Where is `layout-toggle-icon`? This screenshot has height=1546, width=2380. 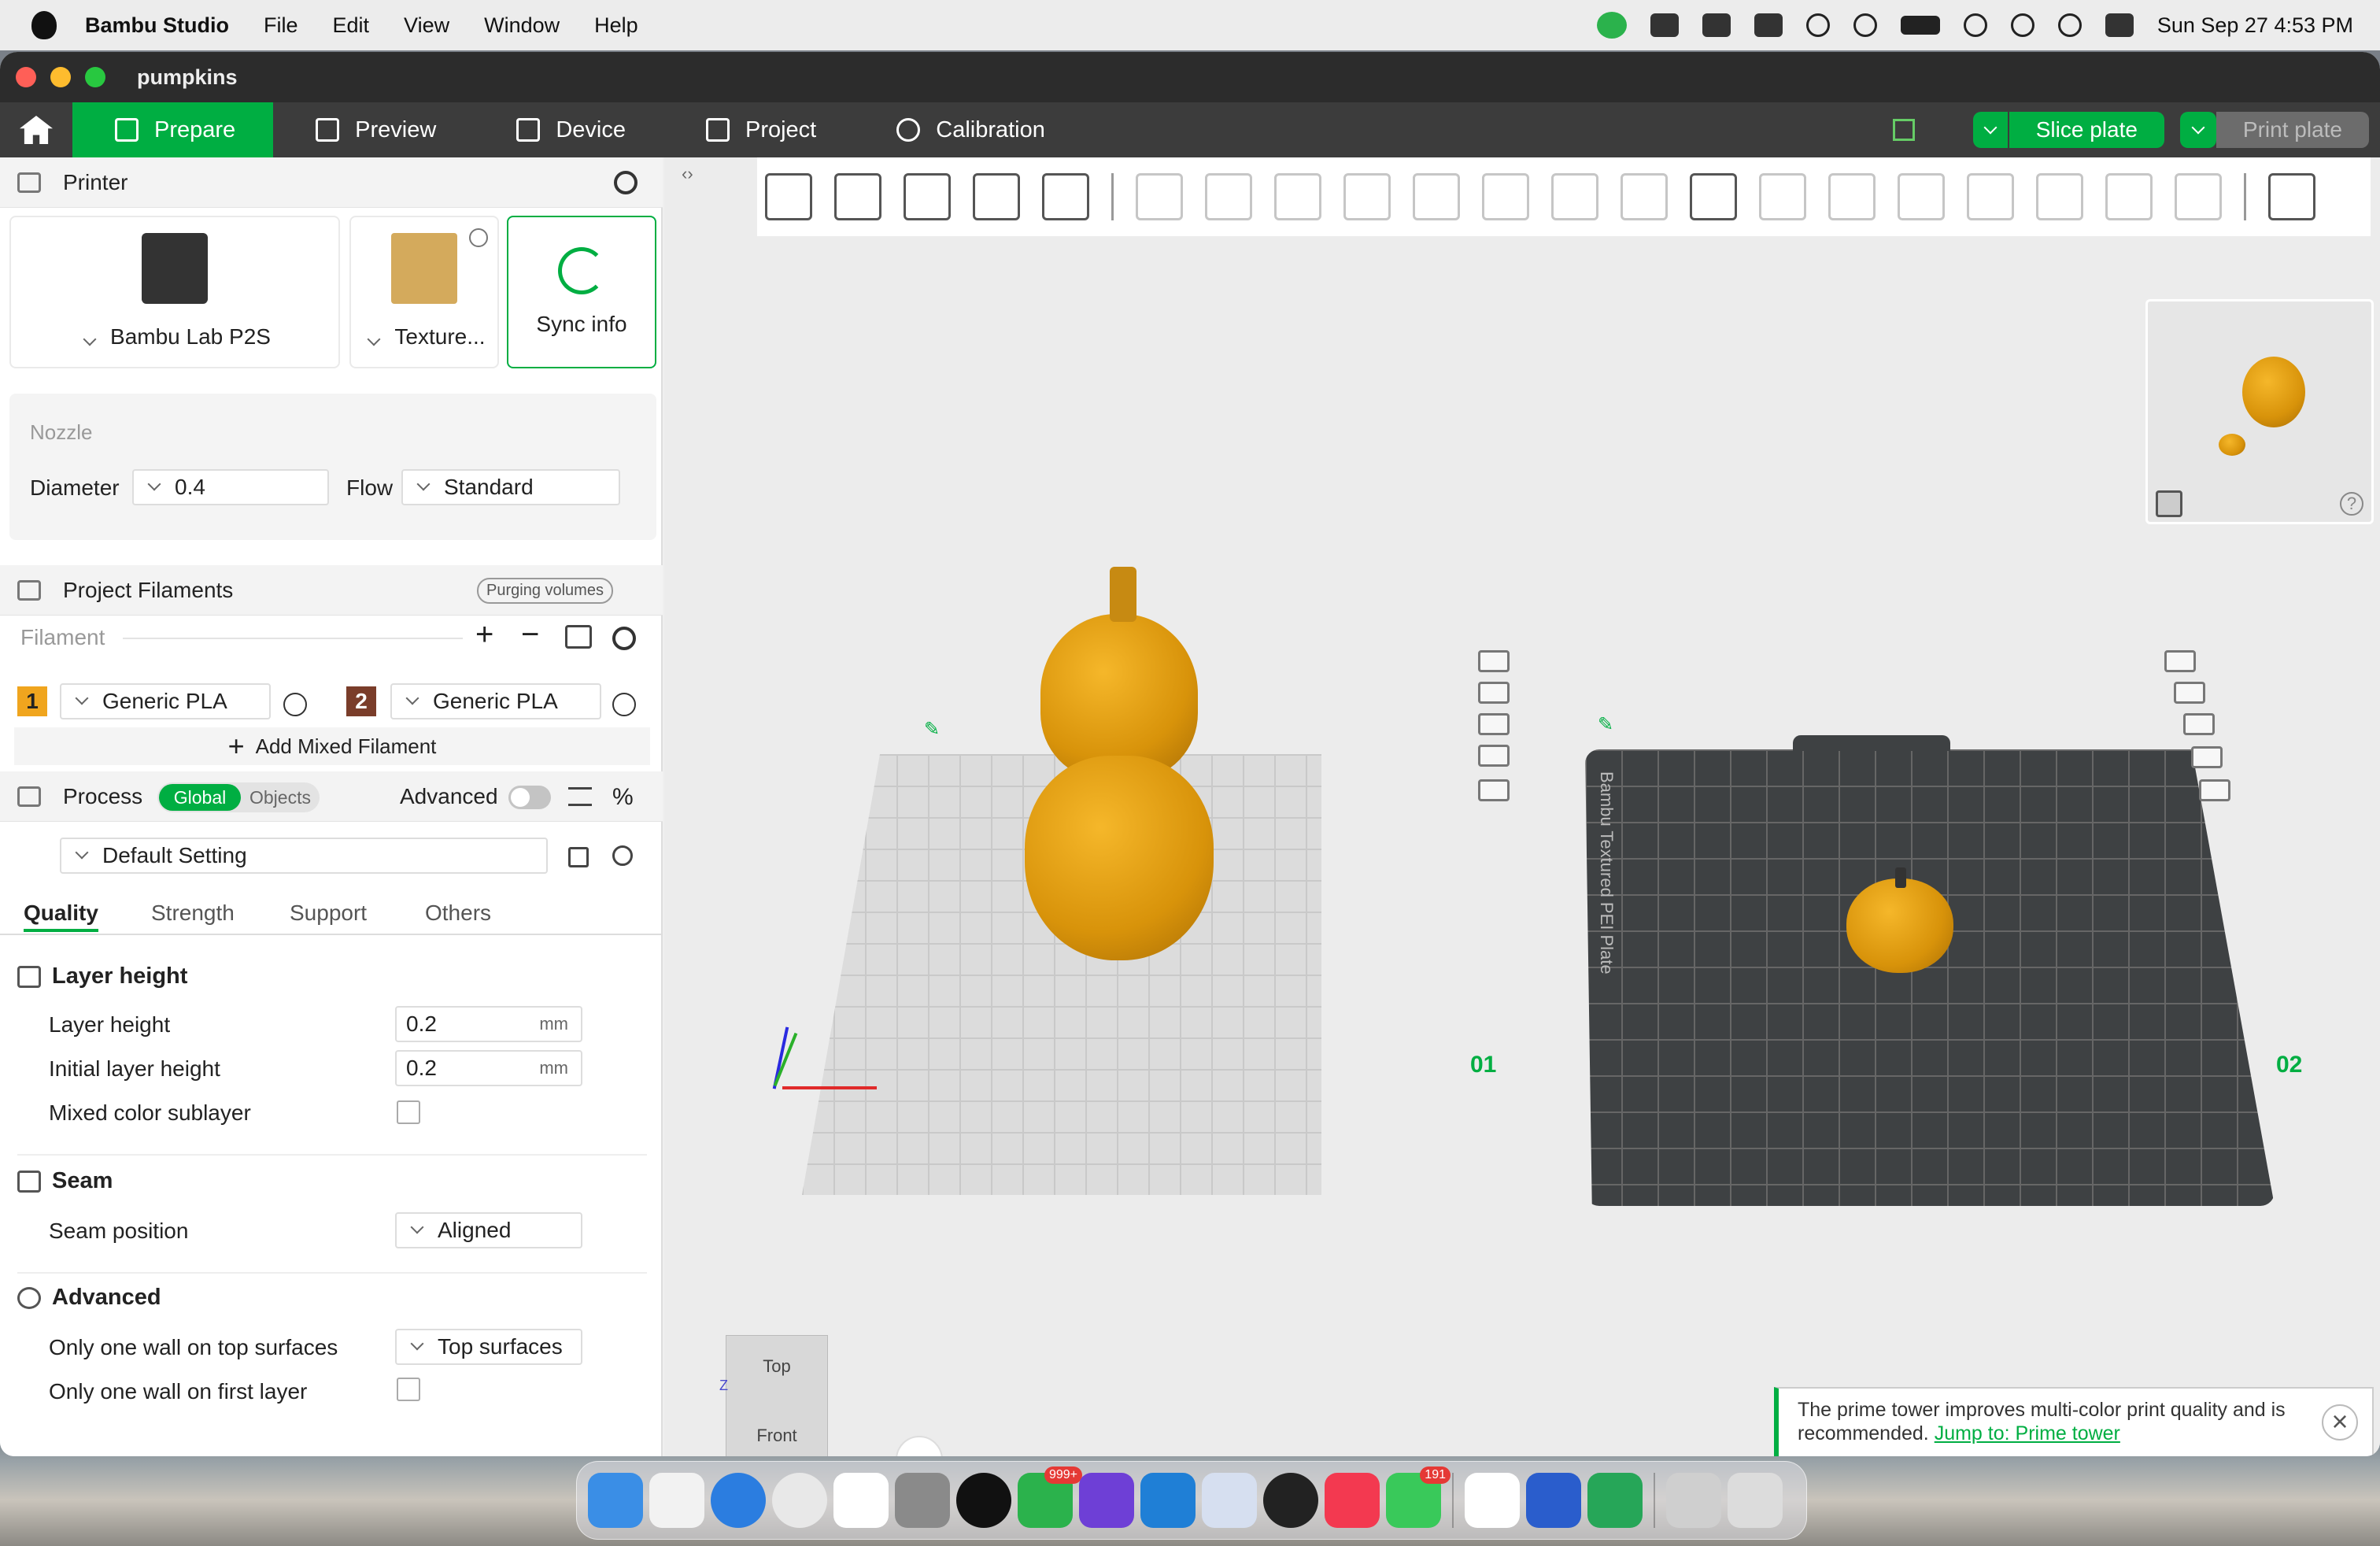
layout-toggle-icon is located at coordinates (1903, 130).